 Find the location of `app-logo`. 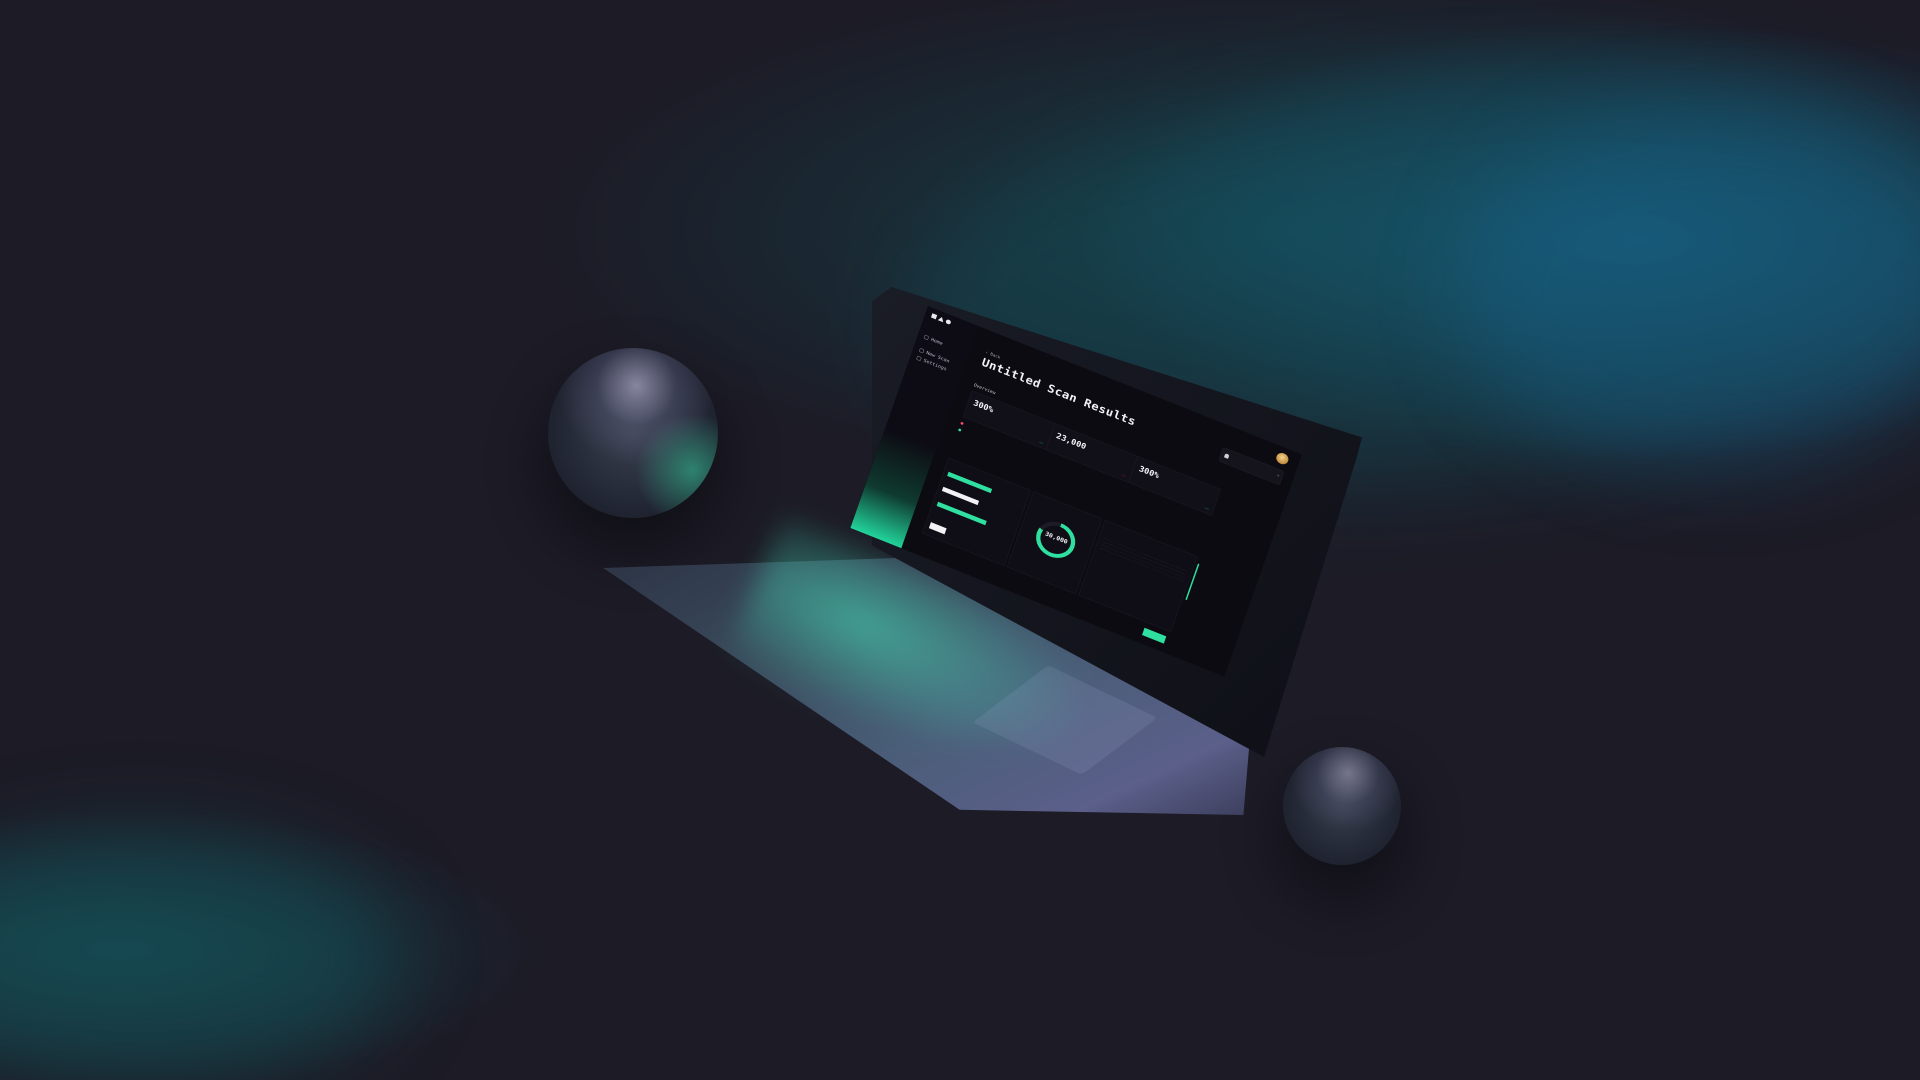

app-logo is located at coordinates (941, 319).